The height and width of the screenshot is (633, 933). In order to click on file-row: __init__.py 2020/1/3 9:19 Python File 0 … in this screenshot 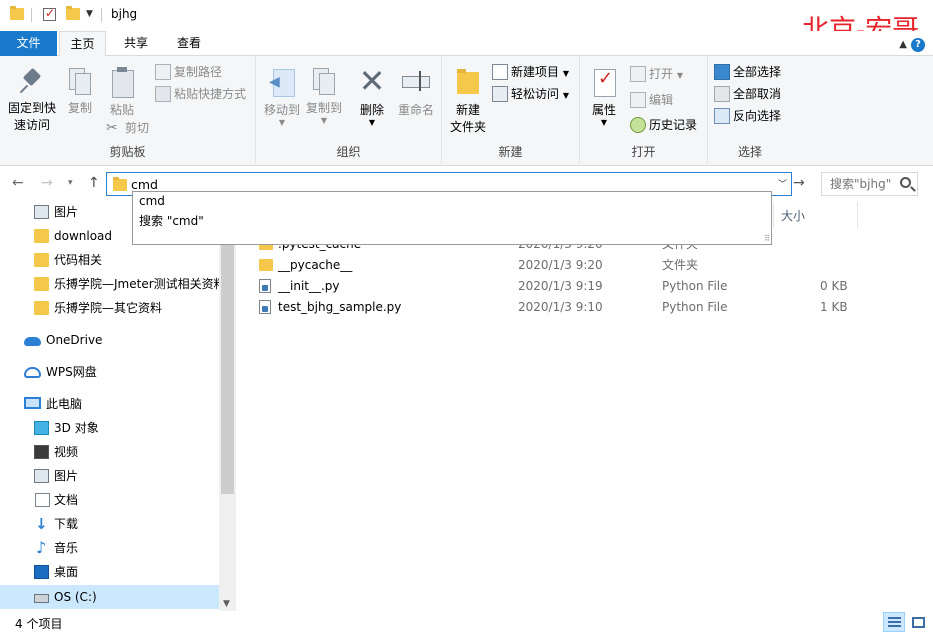, I will do `click(564, 286)`.